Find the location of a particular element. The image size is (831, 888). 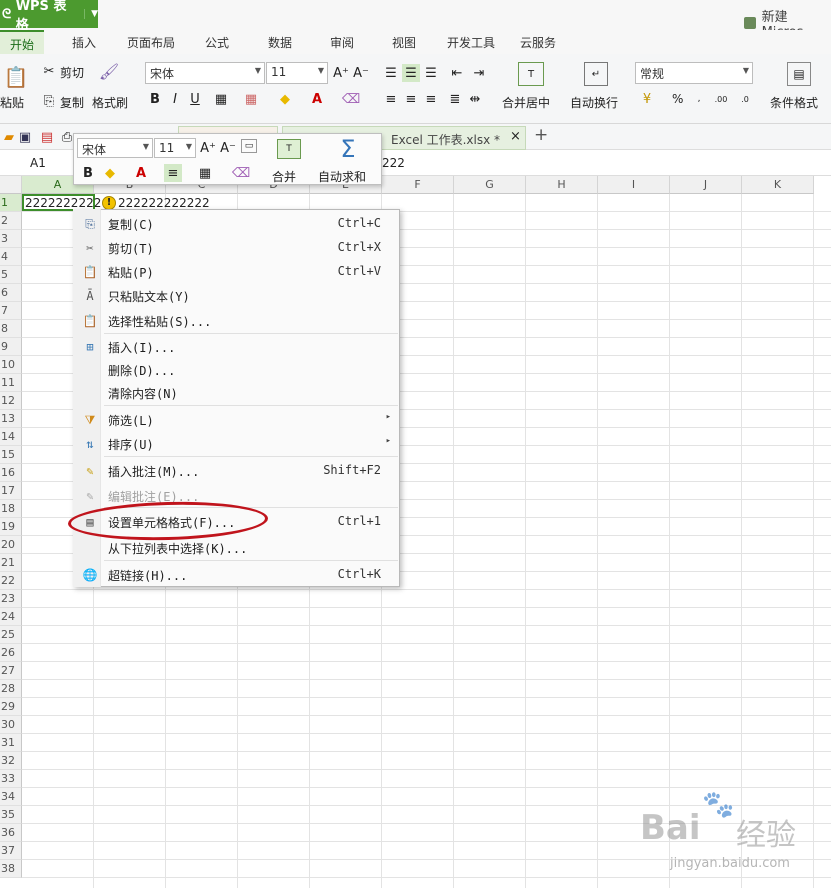

cell-b1: 222222222222 is located at coordinates (164, 203).